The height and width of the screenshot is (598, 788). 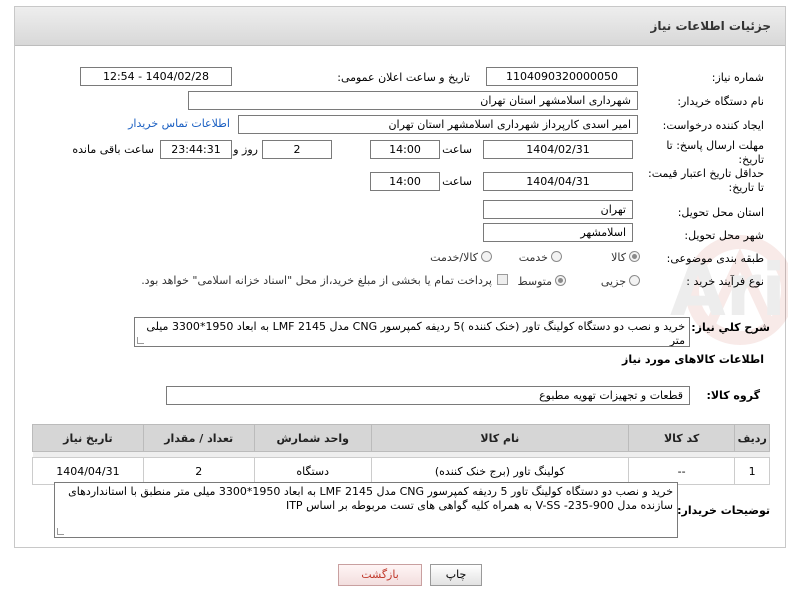 I want to click on category-option-goods: کالا, so click(x=618, y=257).